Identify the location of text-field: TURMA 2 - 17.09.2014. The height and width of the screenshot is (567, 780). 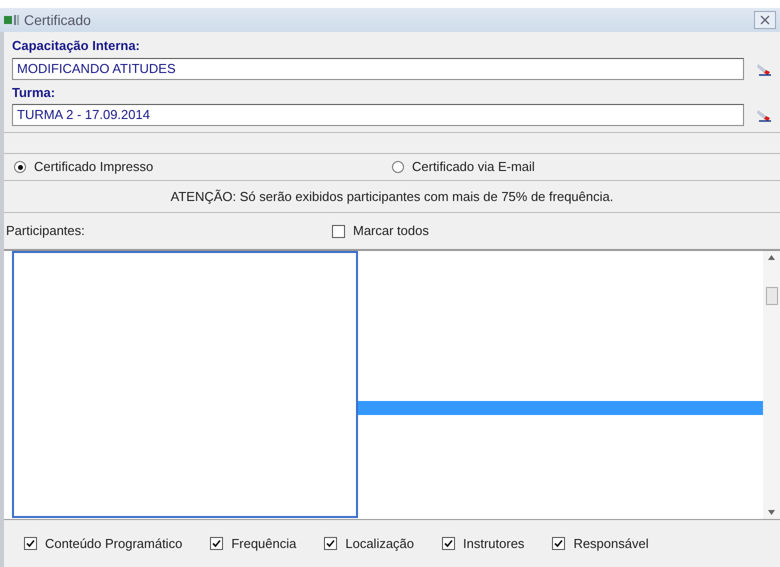
(378, 115).